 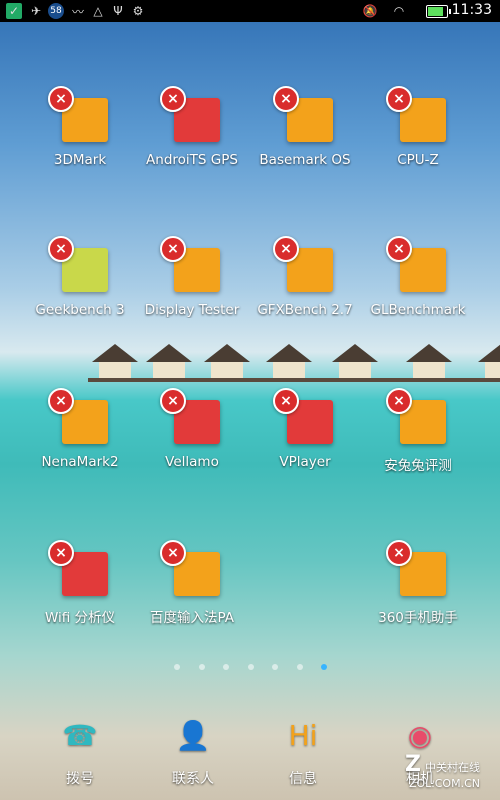 What do you see at coordinates (418, 590) in the screenshot?
I see `app-shortcut: × 360手机助手` at bounding box center [418, 590].